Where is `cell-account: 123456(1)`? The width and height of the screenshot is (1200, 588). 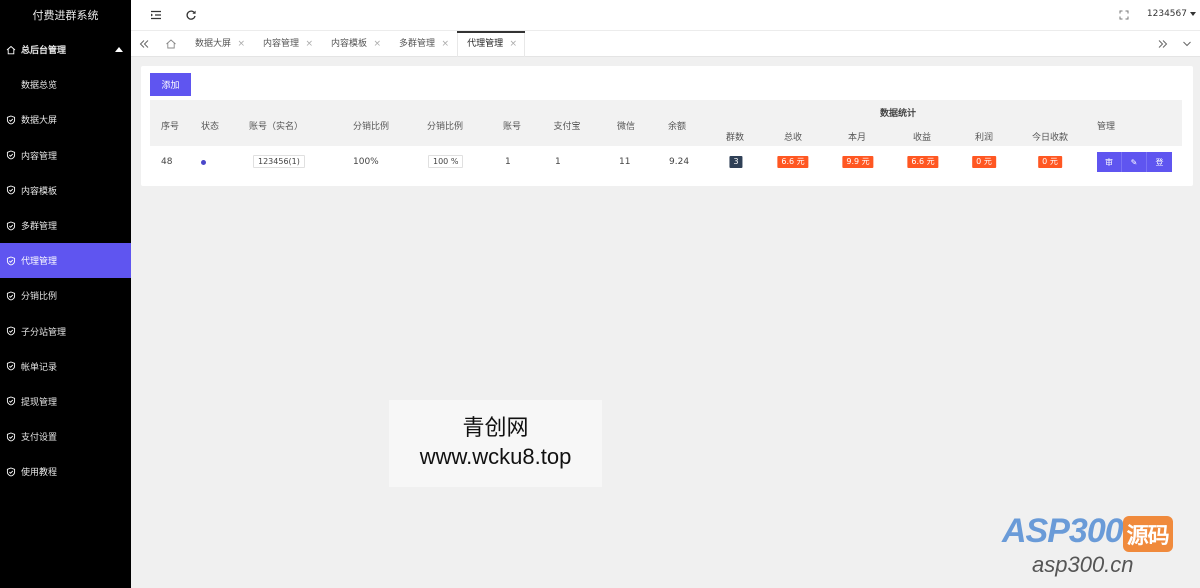
cell-account: 123456(1) is located at coordinates (279, 161).